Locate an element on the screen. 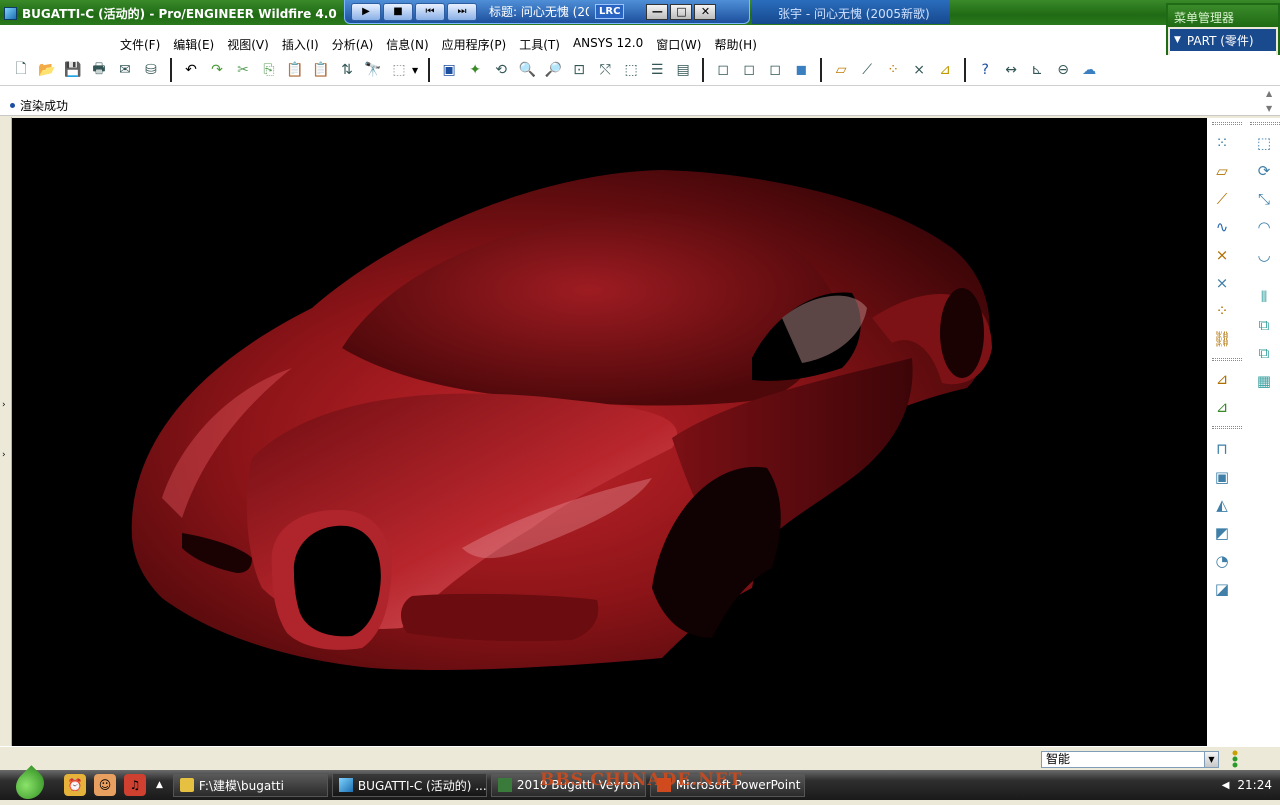 The width and height of the screenshot is (1280, 805). cut-icon: ✂ is located at coordinates (243, 70).